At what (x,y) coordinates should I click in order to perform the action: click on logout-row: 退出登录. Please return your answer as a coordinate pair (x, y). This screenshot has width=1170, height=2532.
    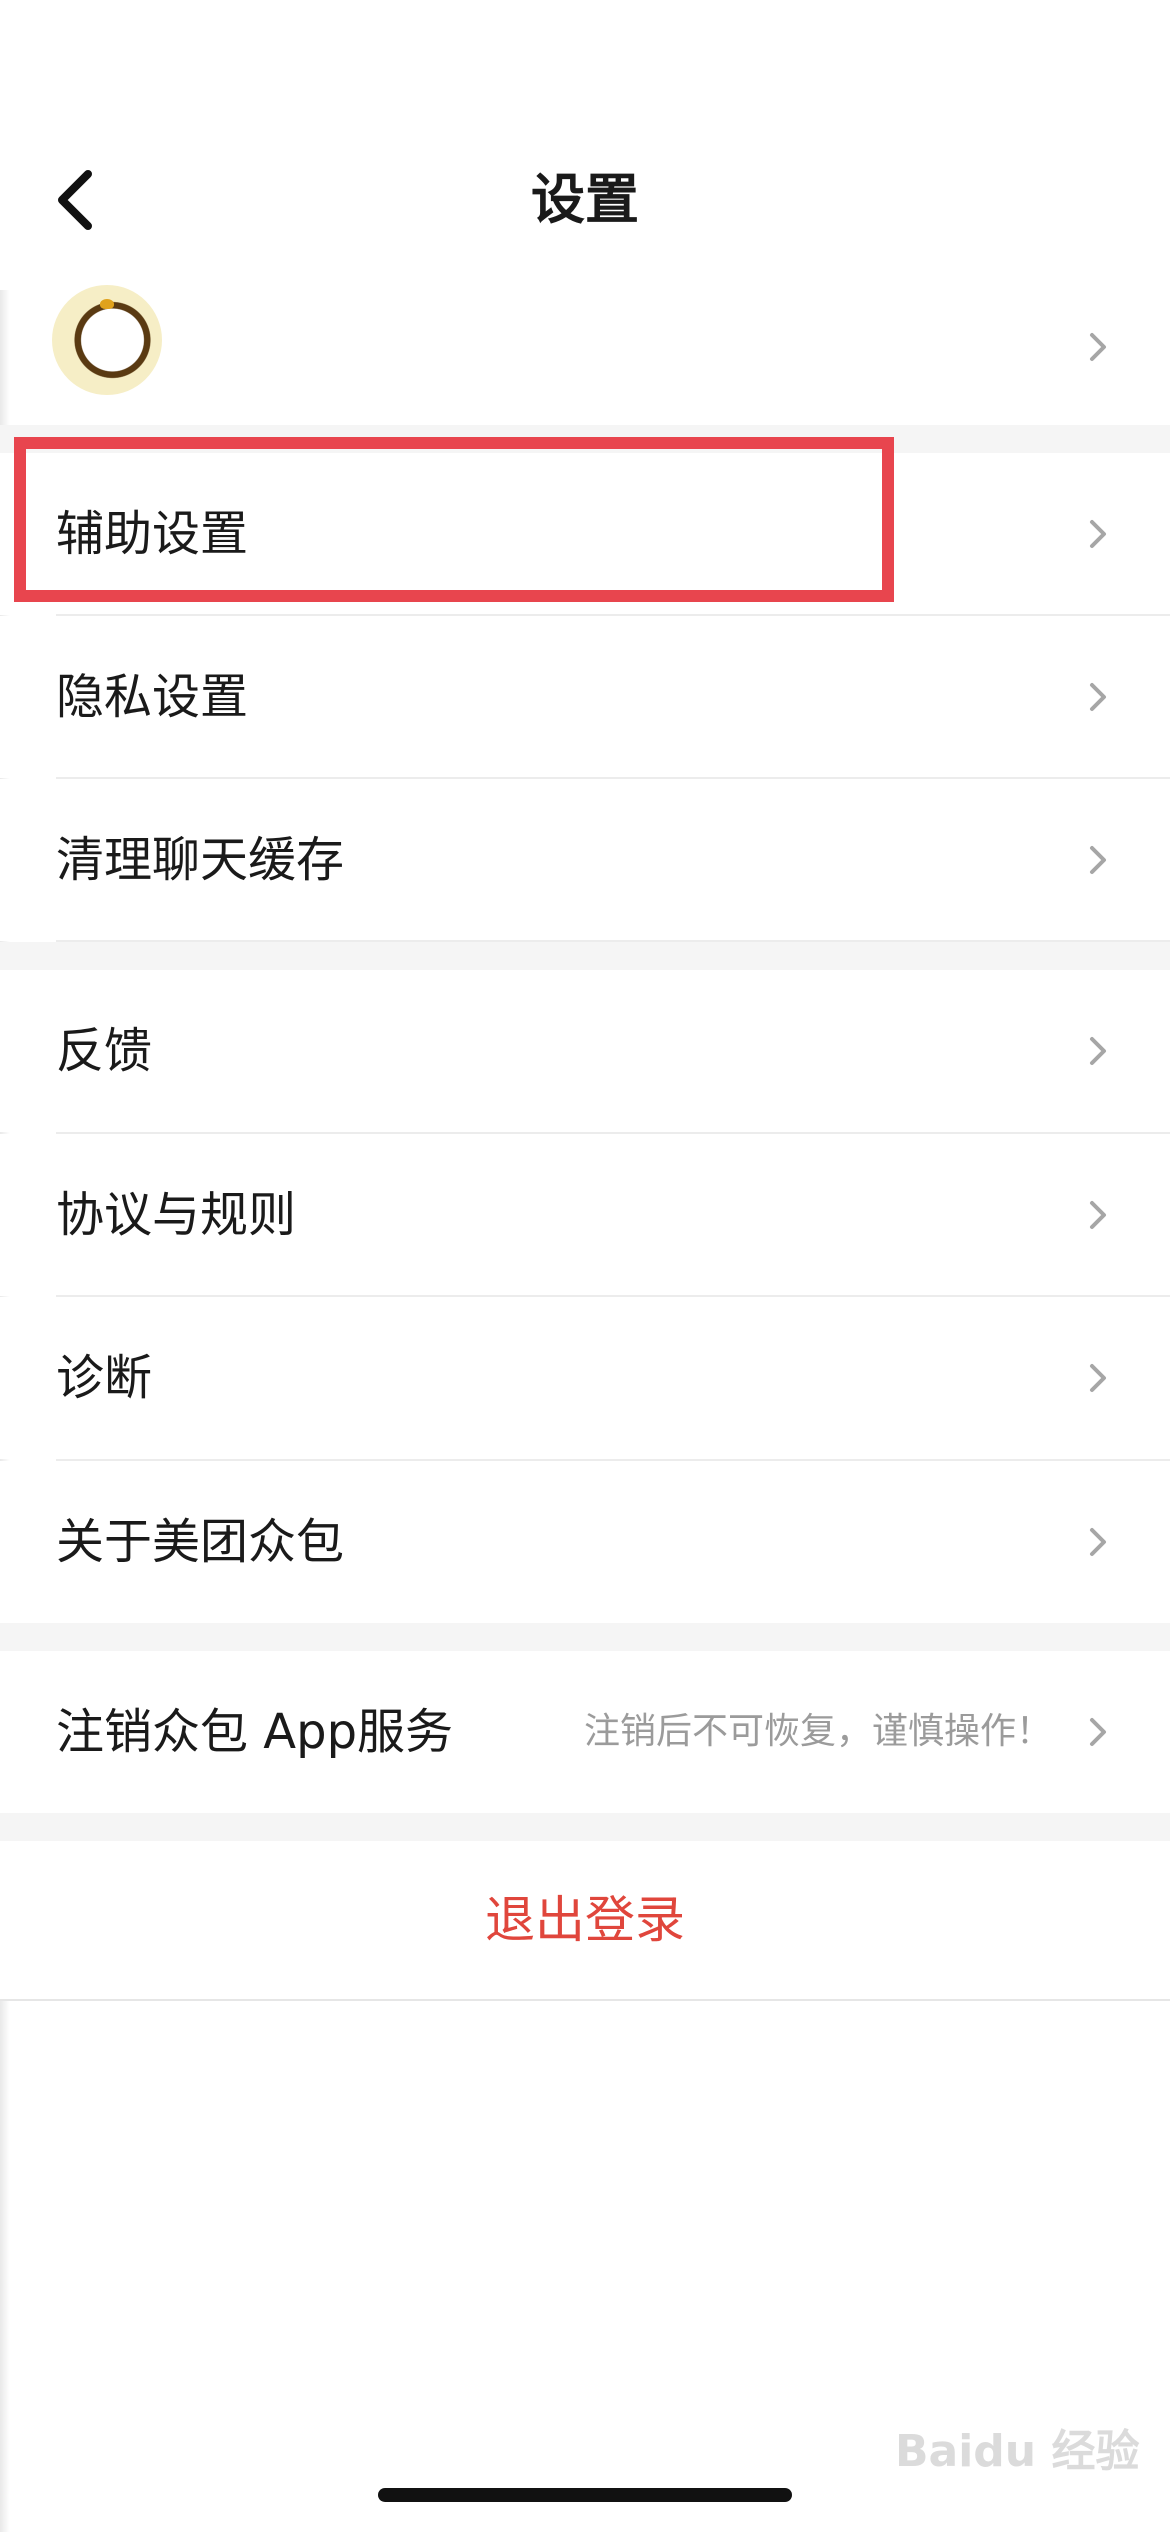
    Looking at the image, I should click on (585, 1920).